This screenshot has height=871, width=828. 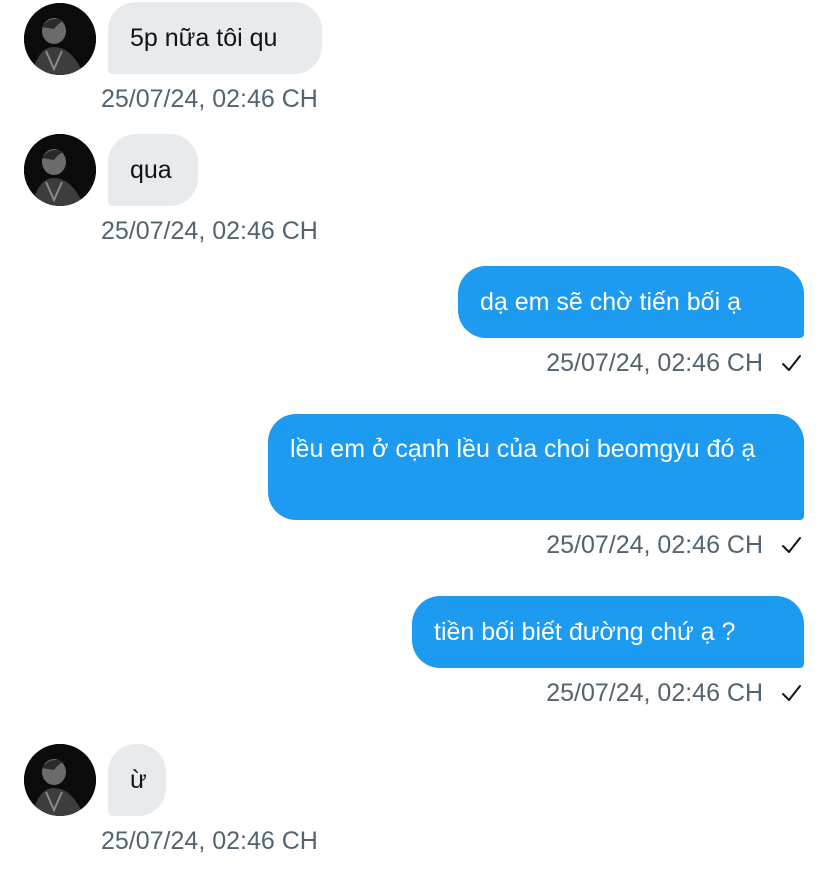 What do you see at coordinates (608, 632) in the screenshot?
I see `message-bubble: tiền bối biết đường chứ ạ ?` at bounding box center [608, 632].